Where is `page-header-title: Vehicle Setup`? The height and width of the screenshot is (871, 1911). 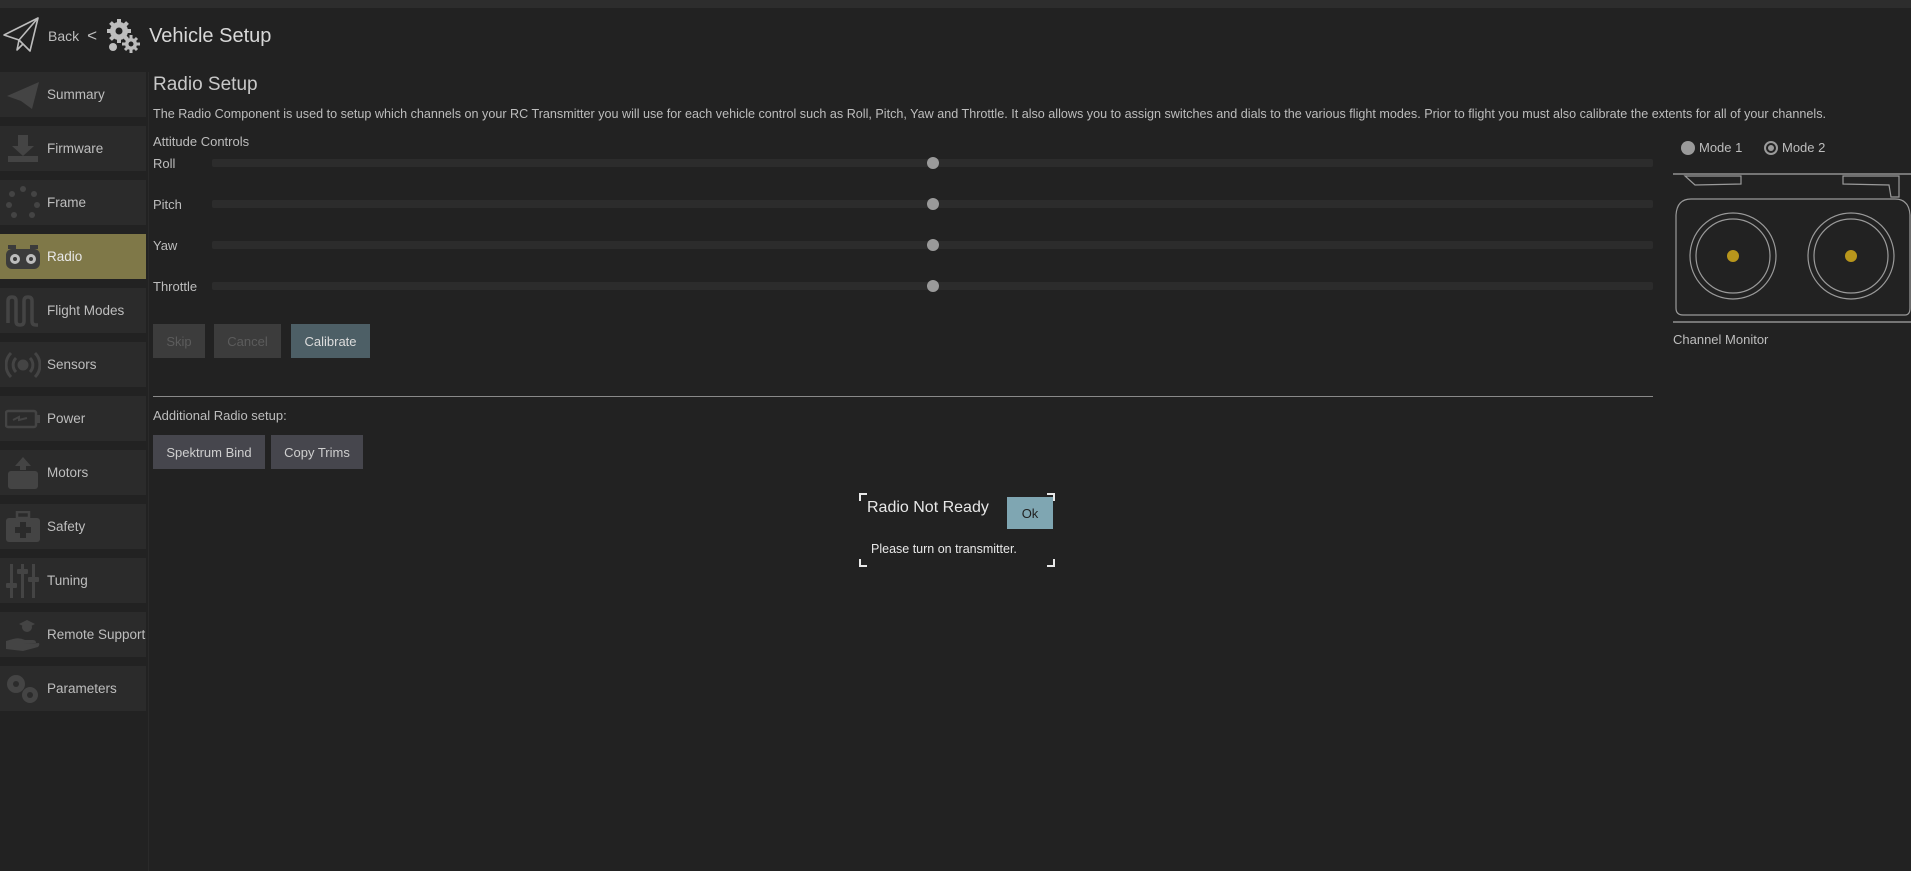 page-header-title: Vehicle Setup is located at coordinates (210, 35).